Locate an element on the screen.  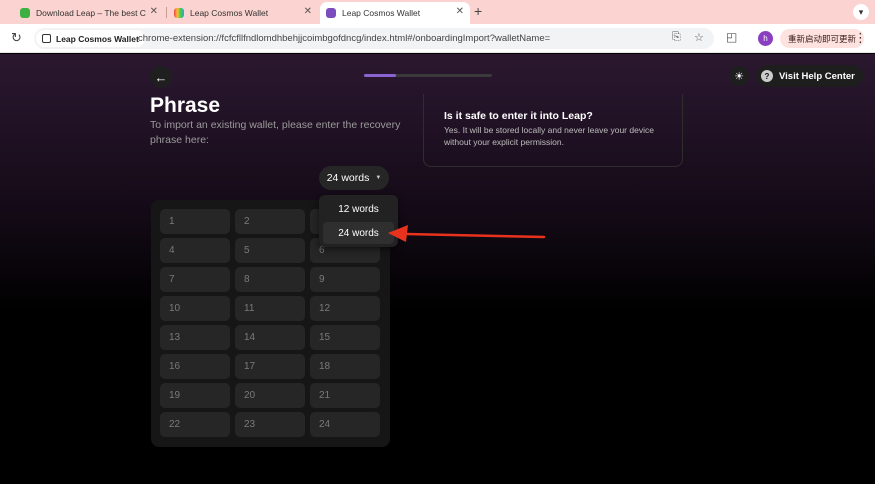
tab-leap-wallet-active: Leap Cosmos Wallet ✕ is located at coordinates (395, 13).